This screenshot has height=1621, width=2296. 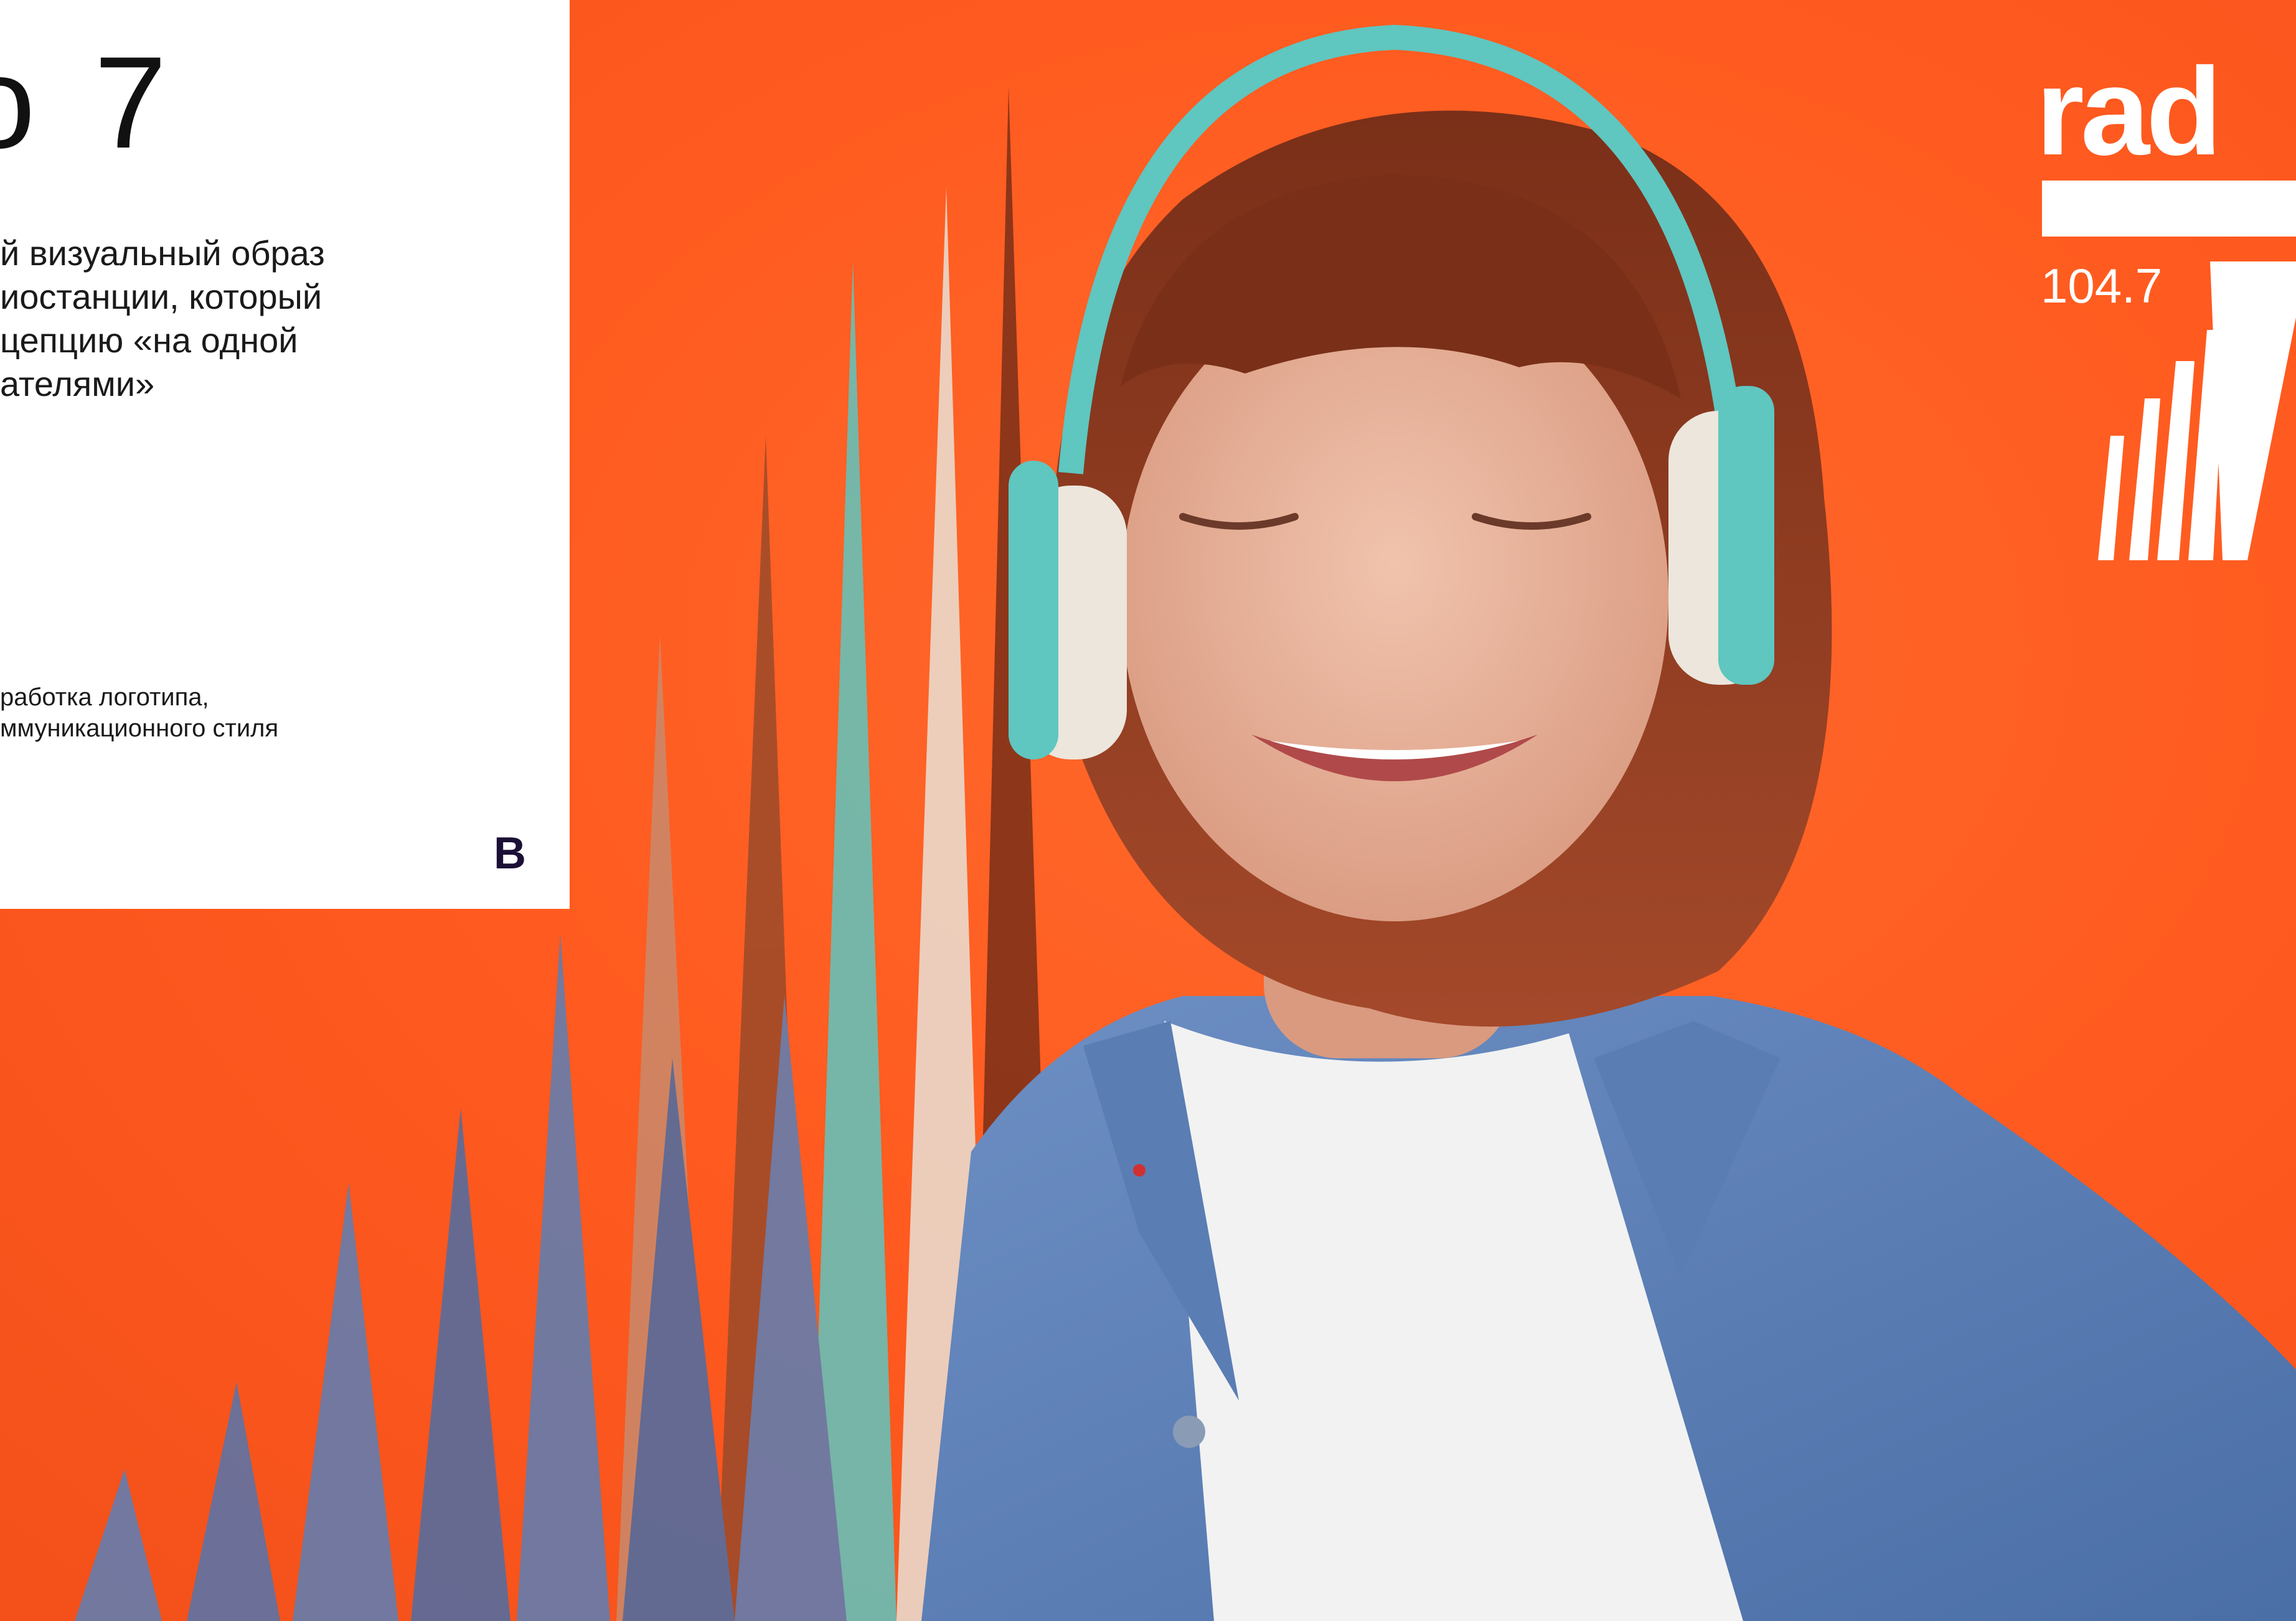 What do you see at coordinates (193, 713) in the screenshot?
I see `project-services: работка логотипа, ммуникационного стиля` at bounding box center [193, 713].